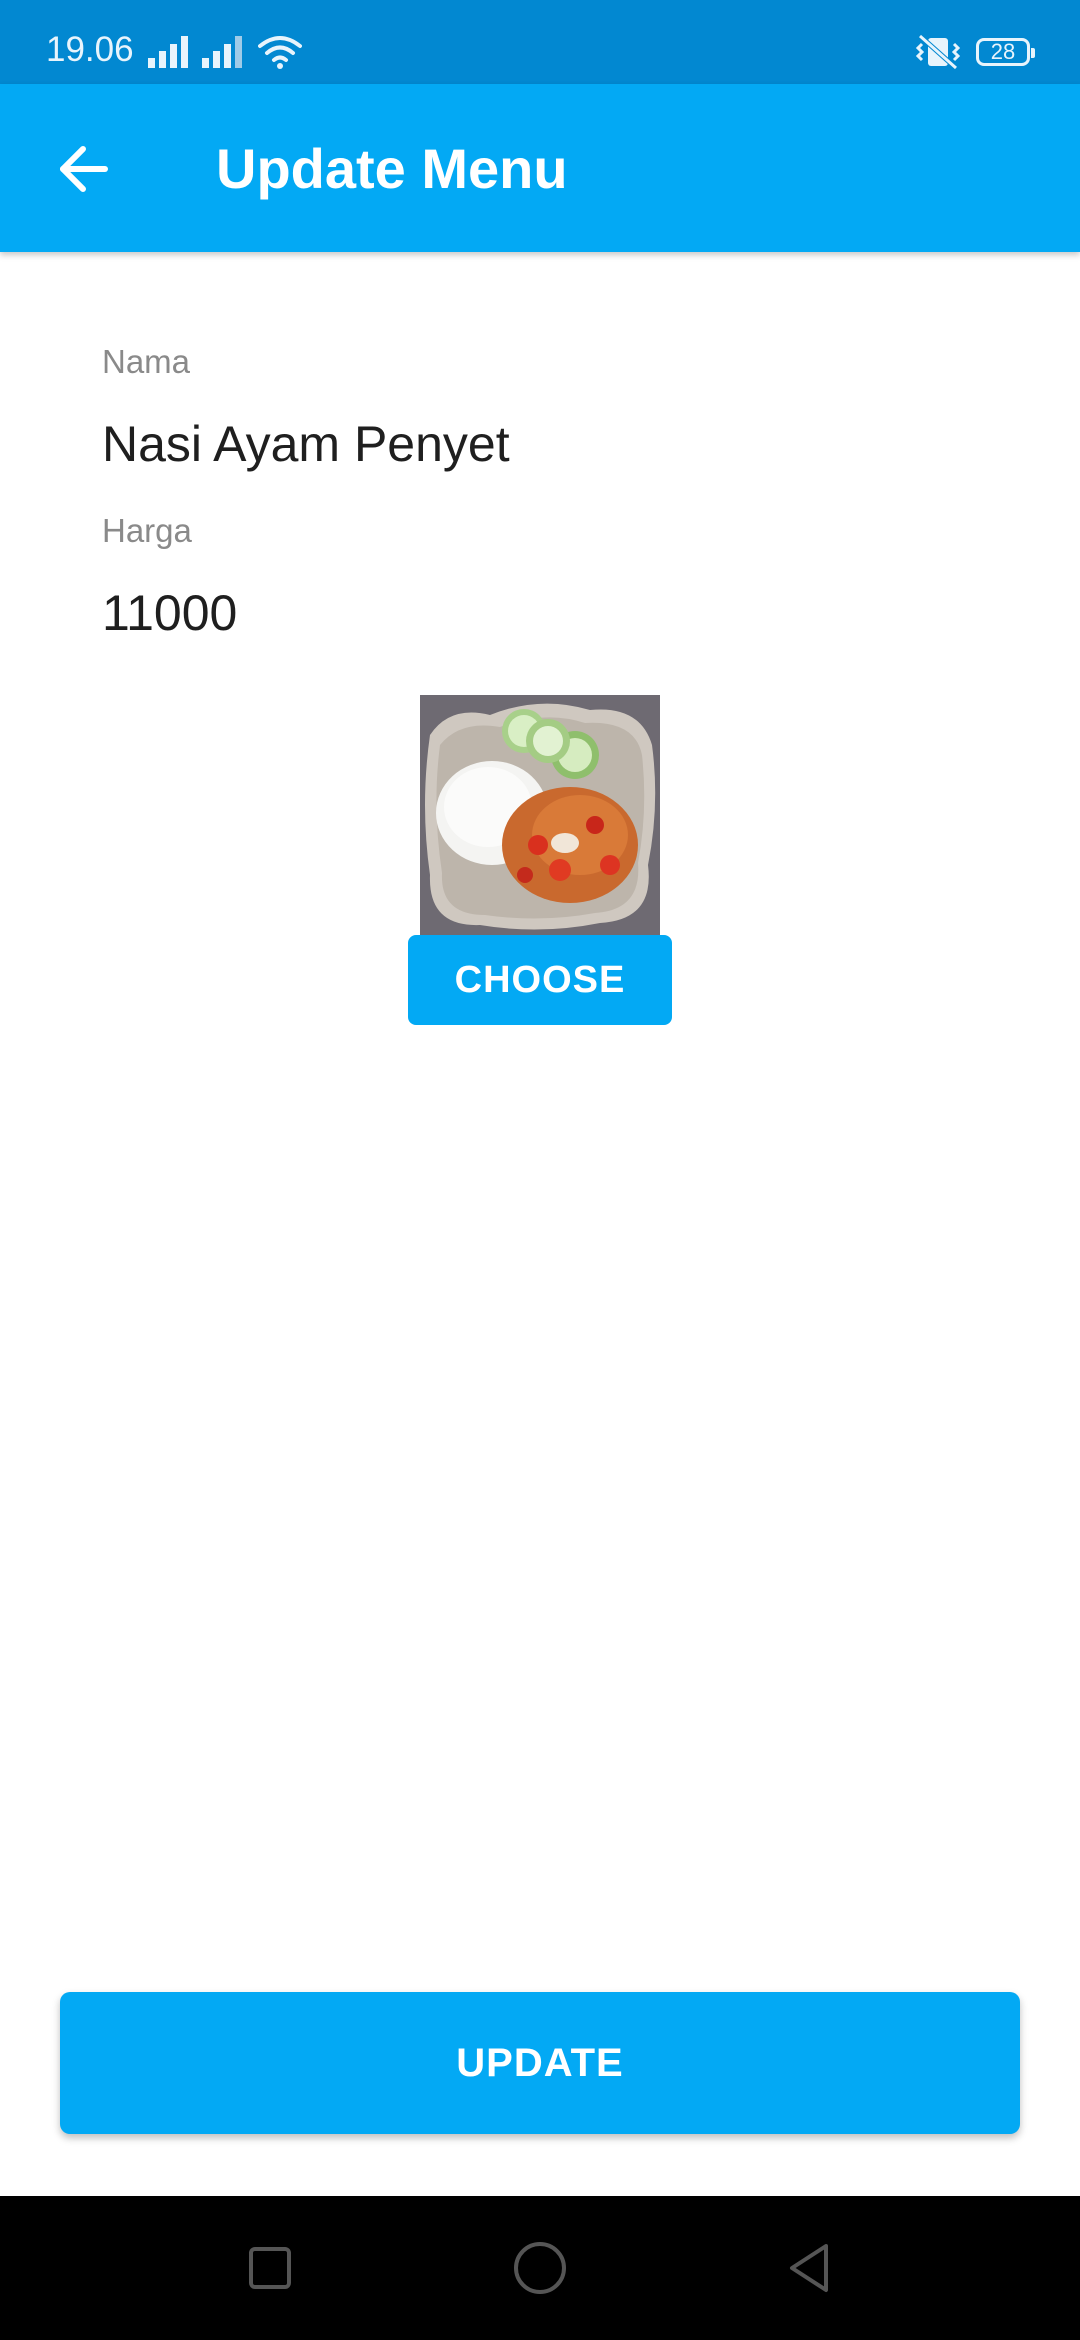 The width and height of the screenshot is (1080, 2340). I want to click on update-button: UPDATE, so click(540, 2063).